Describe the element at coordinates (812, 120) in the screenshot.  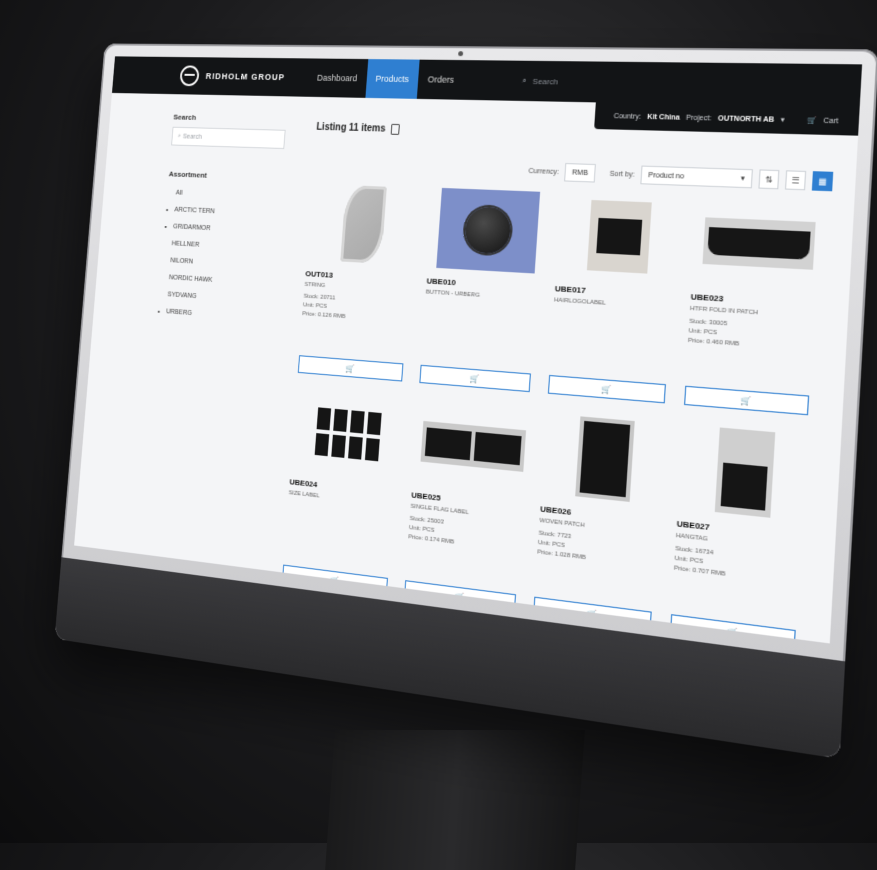
I see `cart-icon: 🛒` at that location.